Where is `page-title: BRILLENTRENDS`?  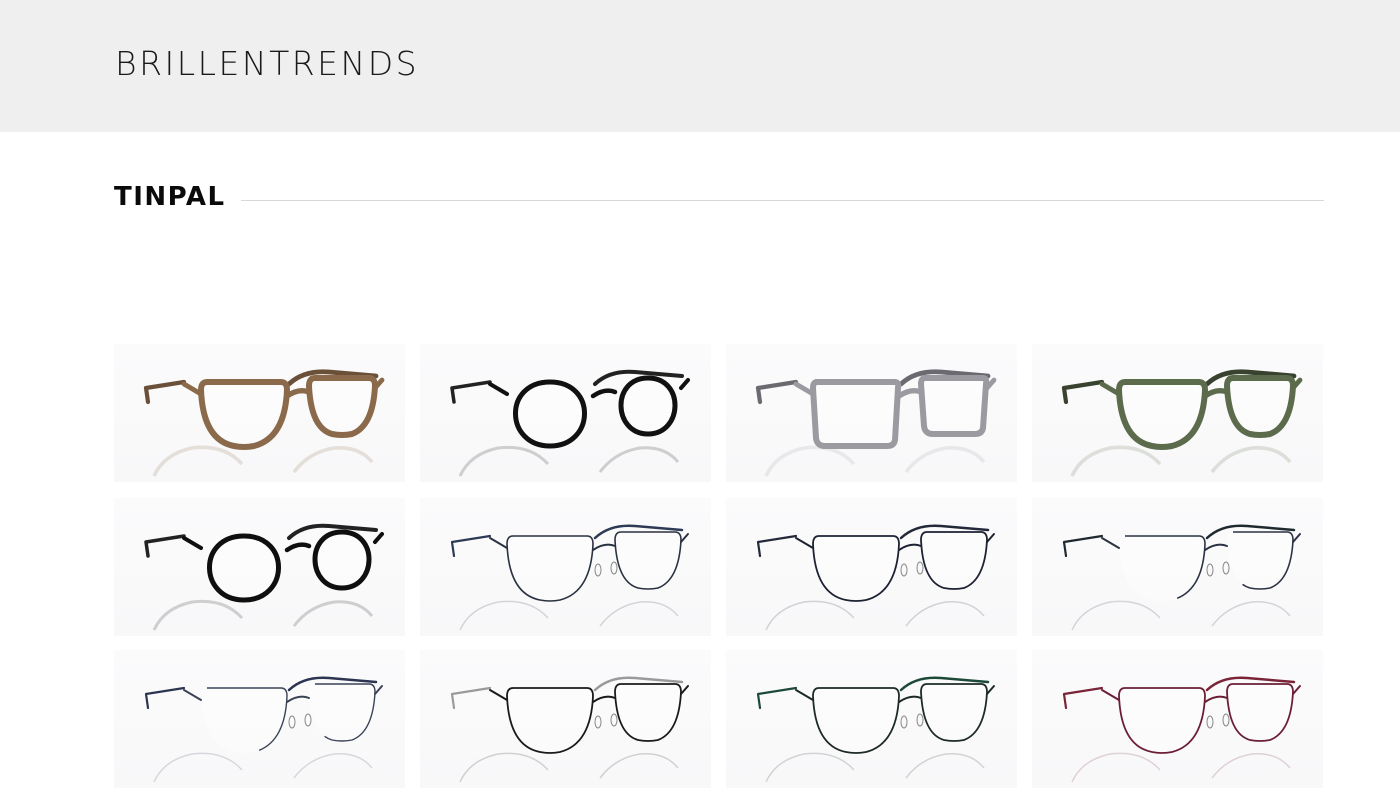 page-title: BRILLENTRENDS is located at coordinates (267, 63).